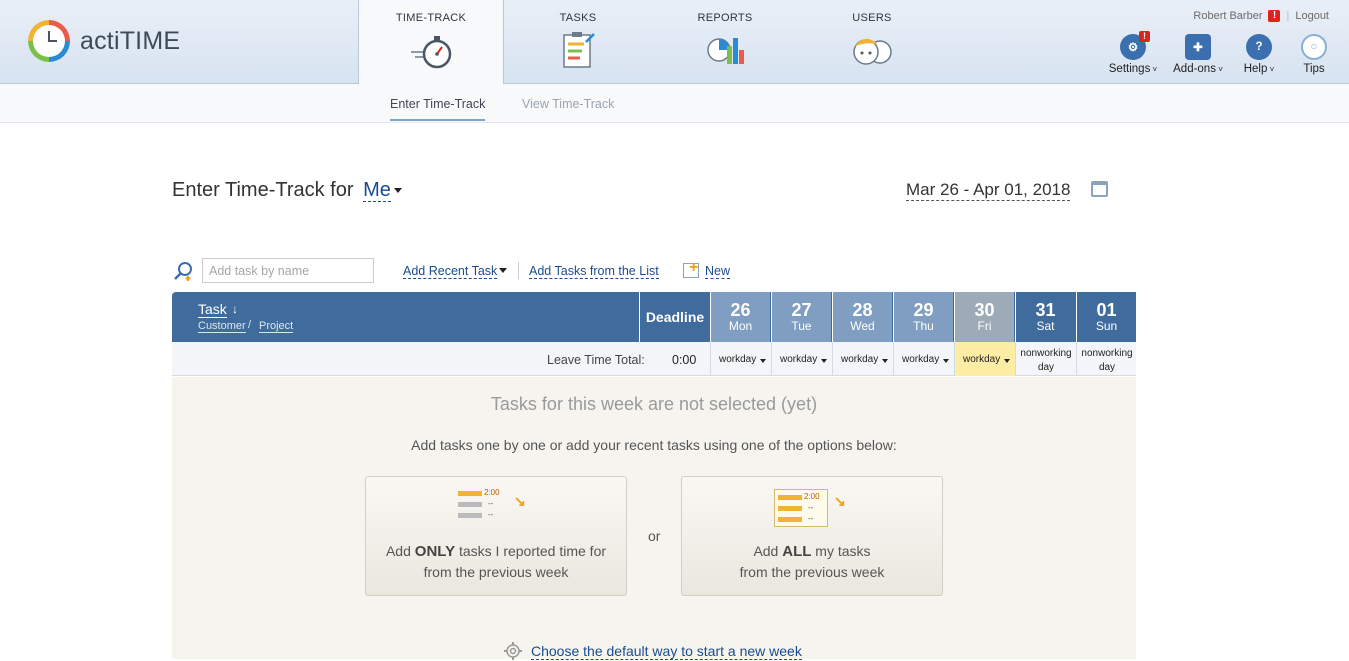  I want to click on app-name: actiTIME, so click(130, 40).